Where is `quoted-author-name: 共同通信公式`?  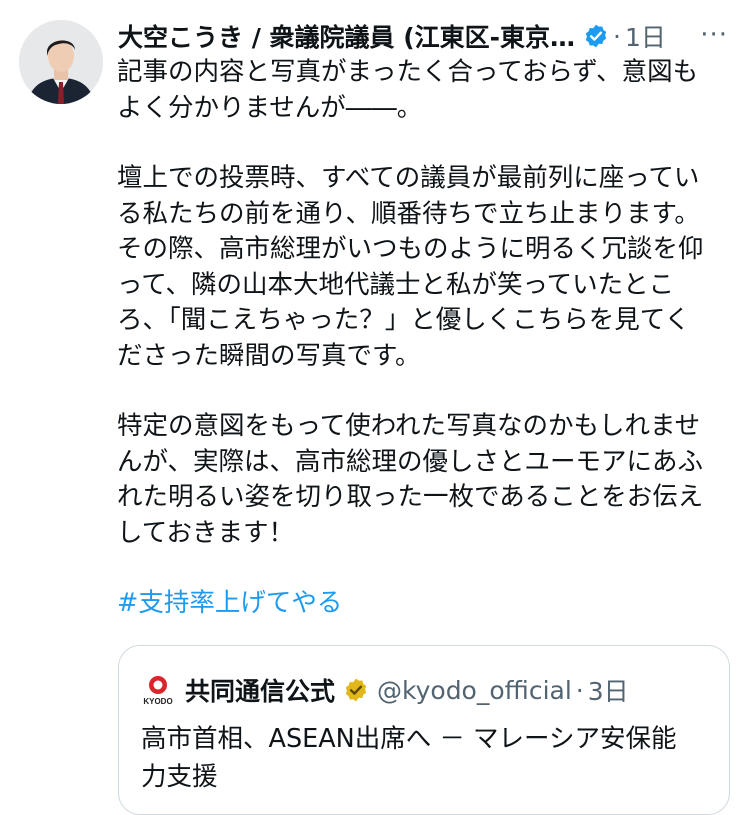
quoted-author-name: 共同通信公式 is located at coordinates (260, 690).